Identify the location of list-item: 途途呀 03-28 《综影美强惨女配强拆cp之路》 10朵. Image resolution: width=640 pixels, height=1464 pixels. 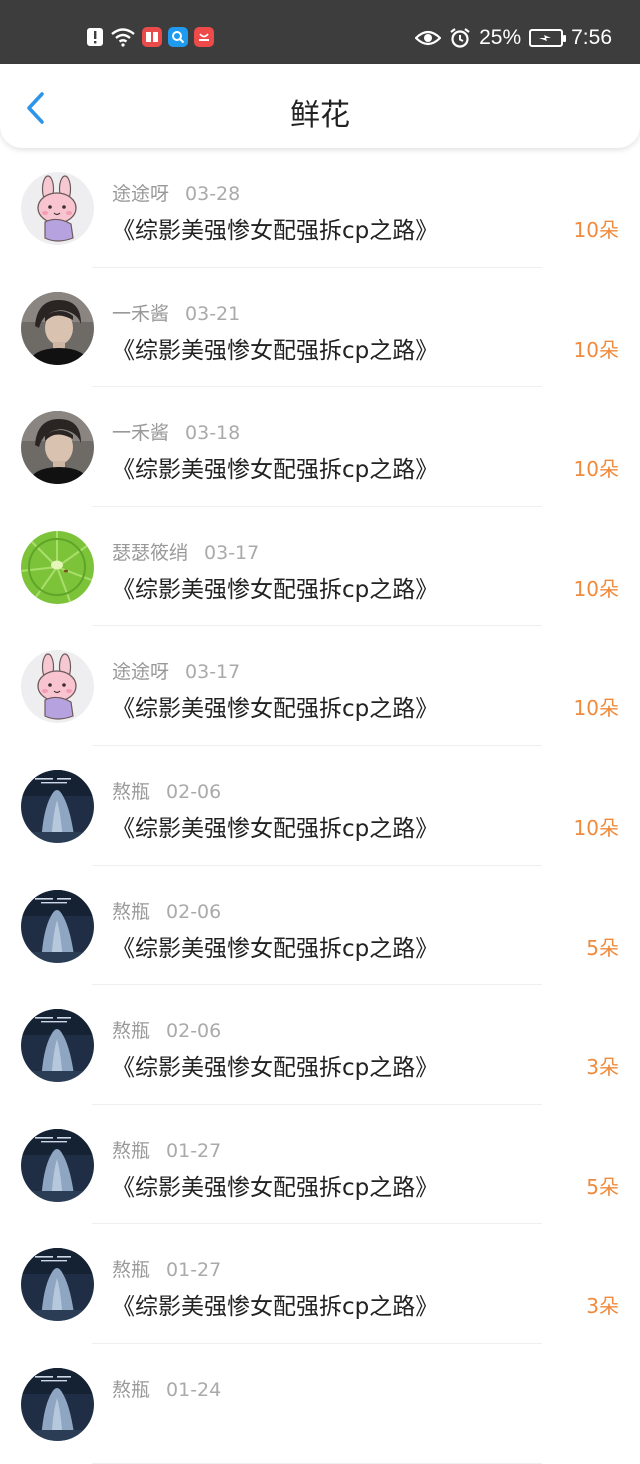
(320, 208).